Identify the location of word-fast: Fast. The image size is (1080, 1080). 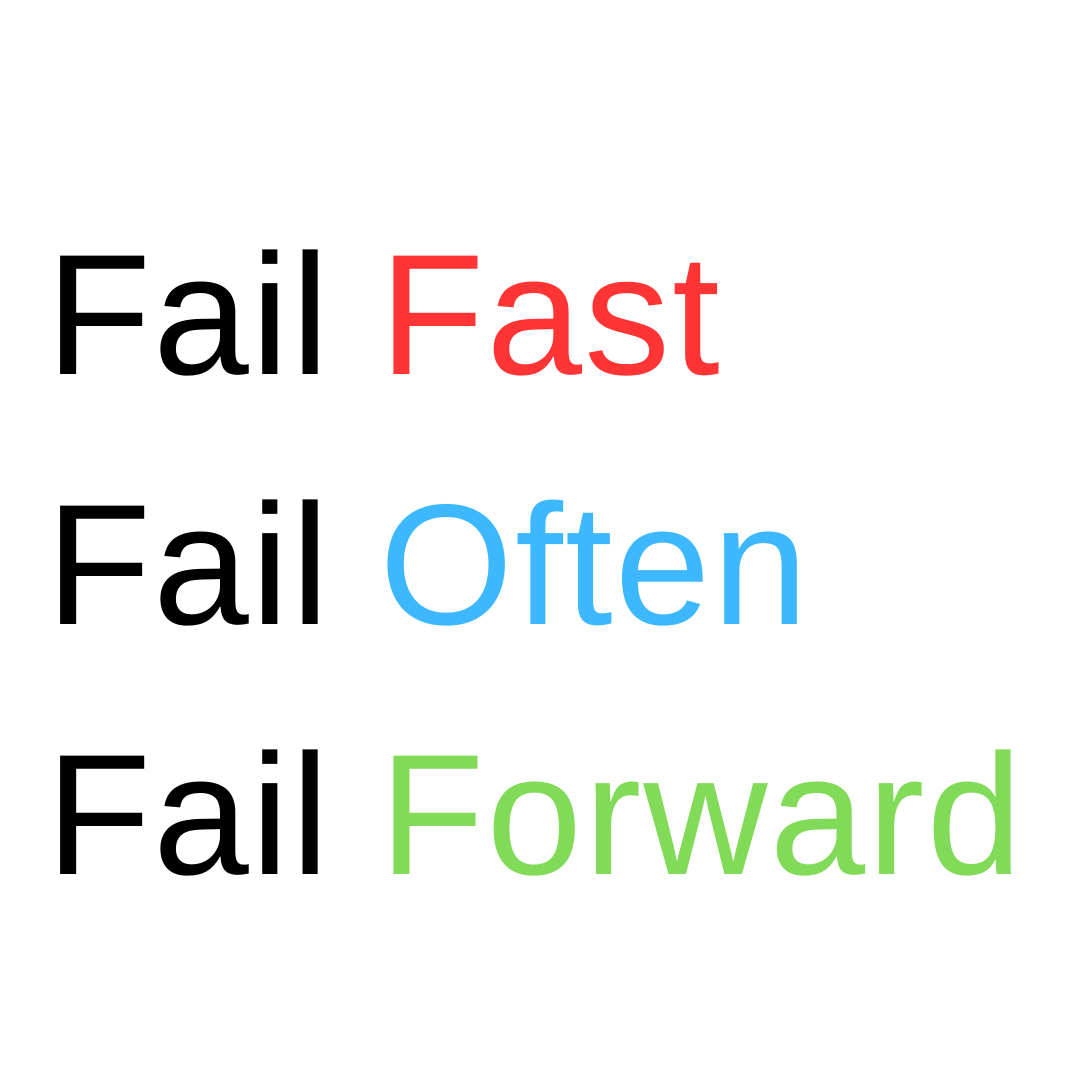
(550, 315).